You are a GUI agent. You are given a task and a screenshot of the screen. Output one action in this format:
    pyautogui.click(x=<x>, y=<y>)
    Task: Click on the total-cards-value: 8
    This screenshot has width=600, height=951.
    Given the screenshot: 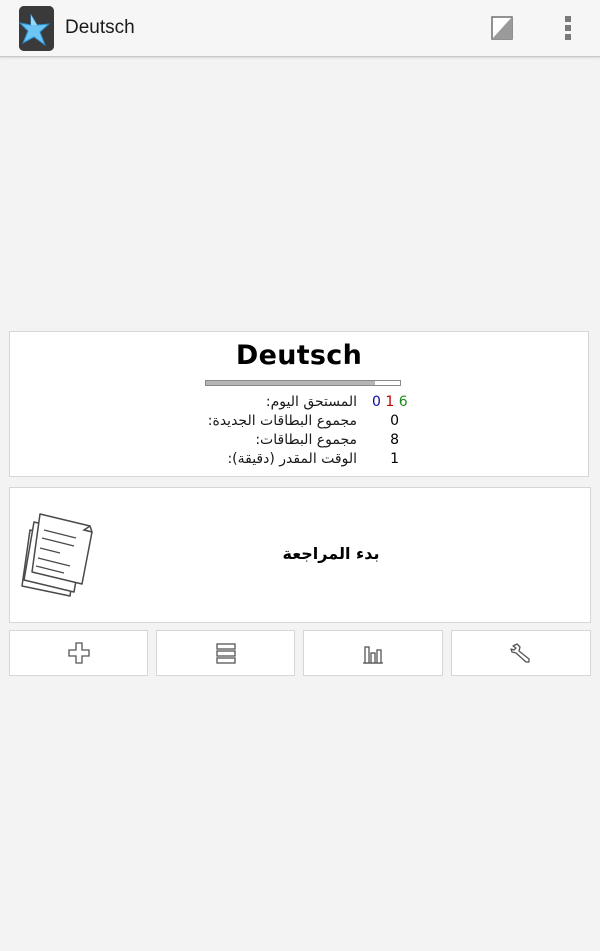 What is the action you would take?
    pyautogui.click(x=394, y=440)
    